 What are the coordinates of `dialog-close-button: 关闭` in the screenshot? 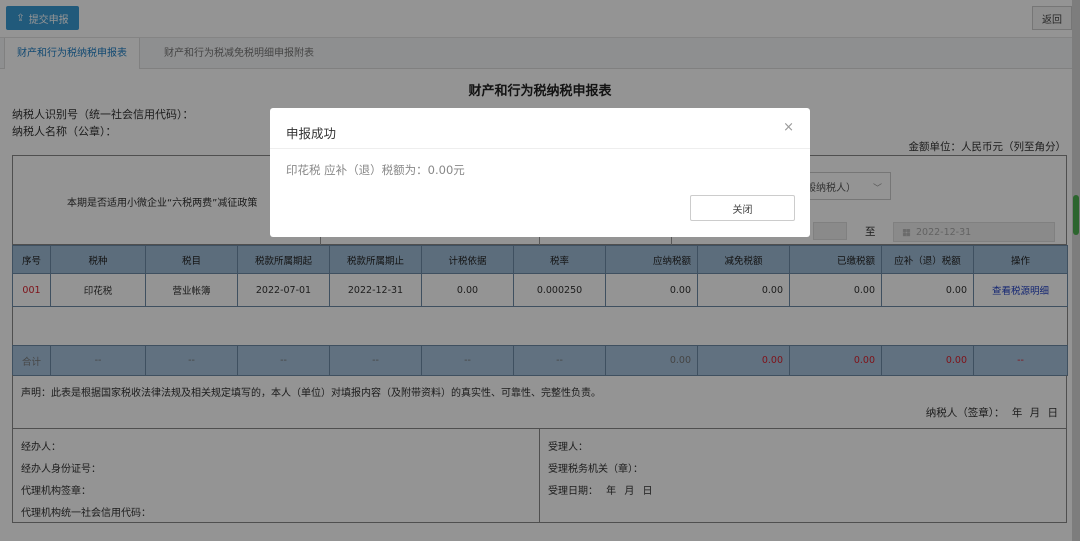 It's located at (742, 208).